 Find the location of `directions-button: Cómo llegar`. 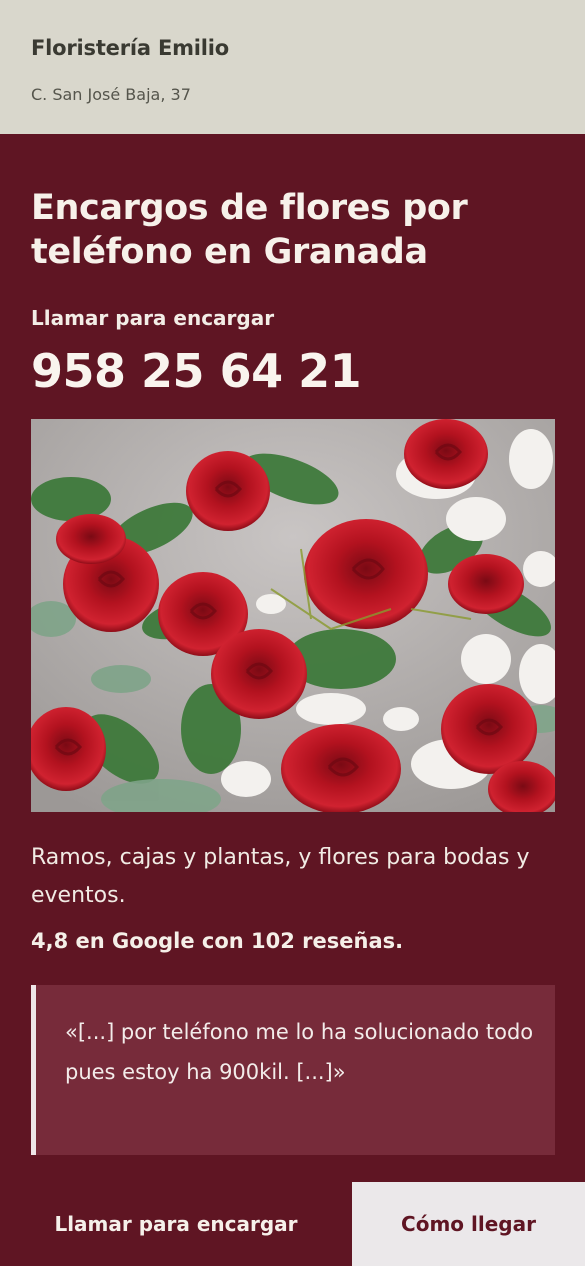

directions-button: Cómo llegar is located at coordinates (468, 1224).